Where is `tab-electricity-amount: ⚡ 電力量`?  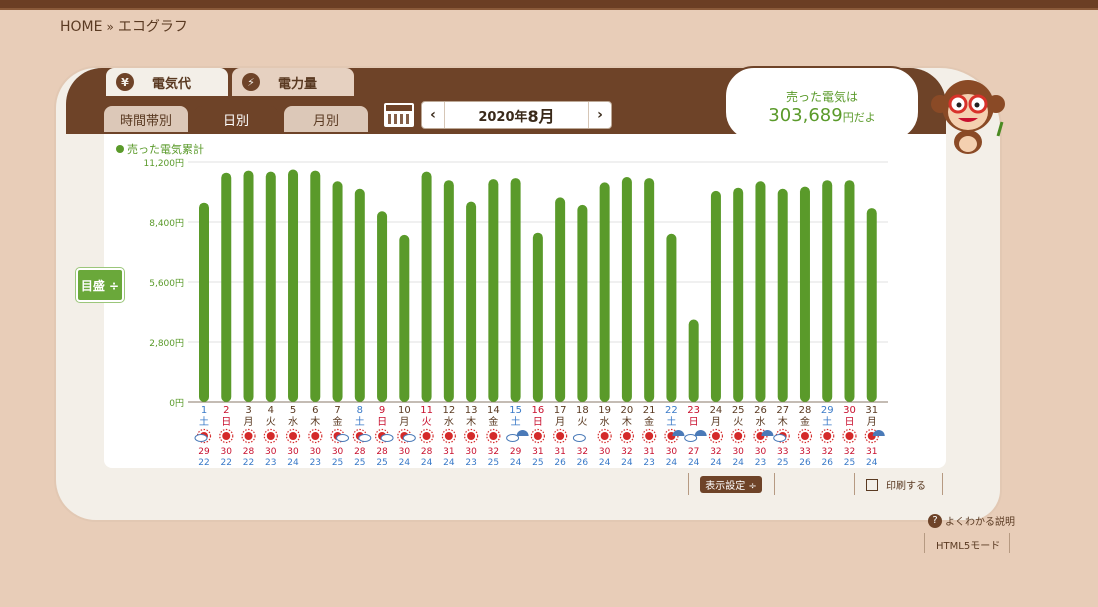
tab-electricity-amount: ⚡ 電力量 is located at coordinates (293, 82).